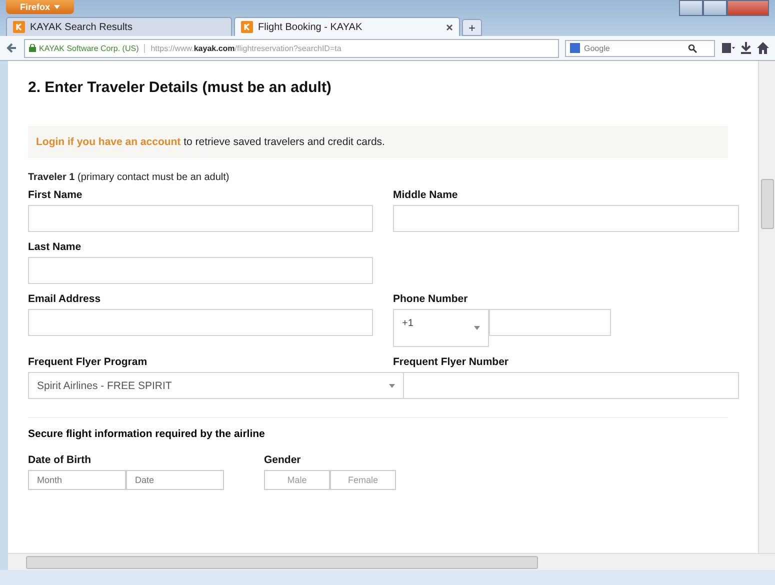  Describe the element at coordinates (441, 328) in the screenshot. I see `country-code-dropdown: +1` at that location.